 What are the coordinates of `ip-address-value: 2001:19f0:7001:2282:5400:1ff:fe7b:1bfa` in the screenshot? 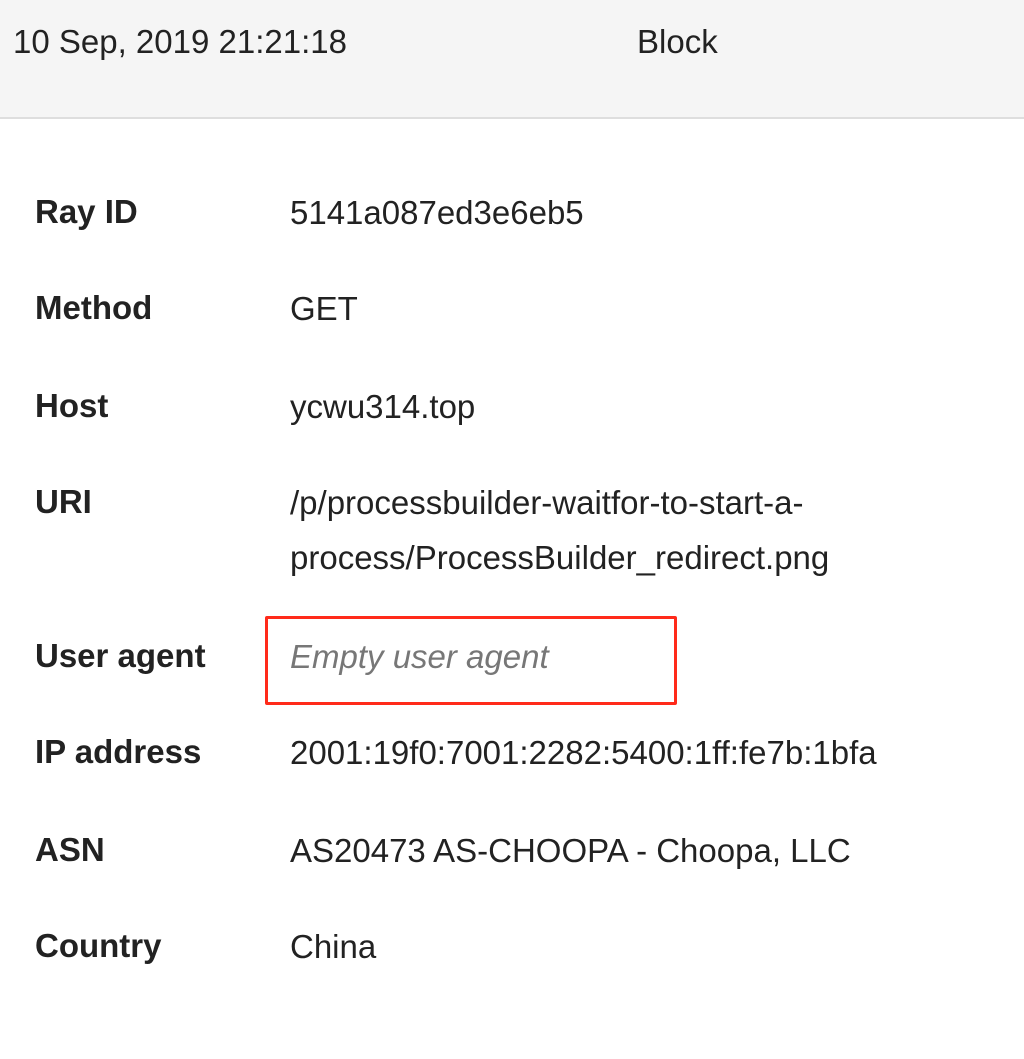 It's located at (583, 752).